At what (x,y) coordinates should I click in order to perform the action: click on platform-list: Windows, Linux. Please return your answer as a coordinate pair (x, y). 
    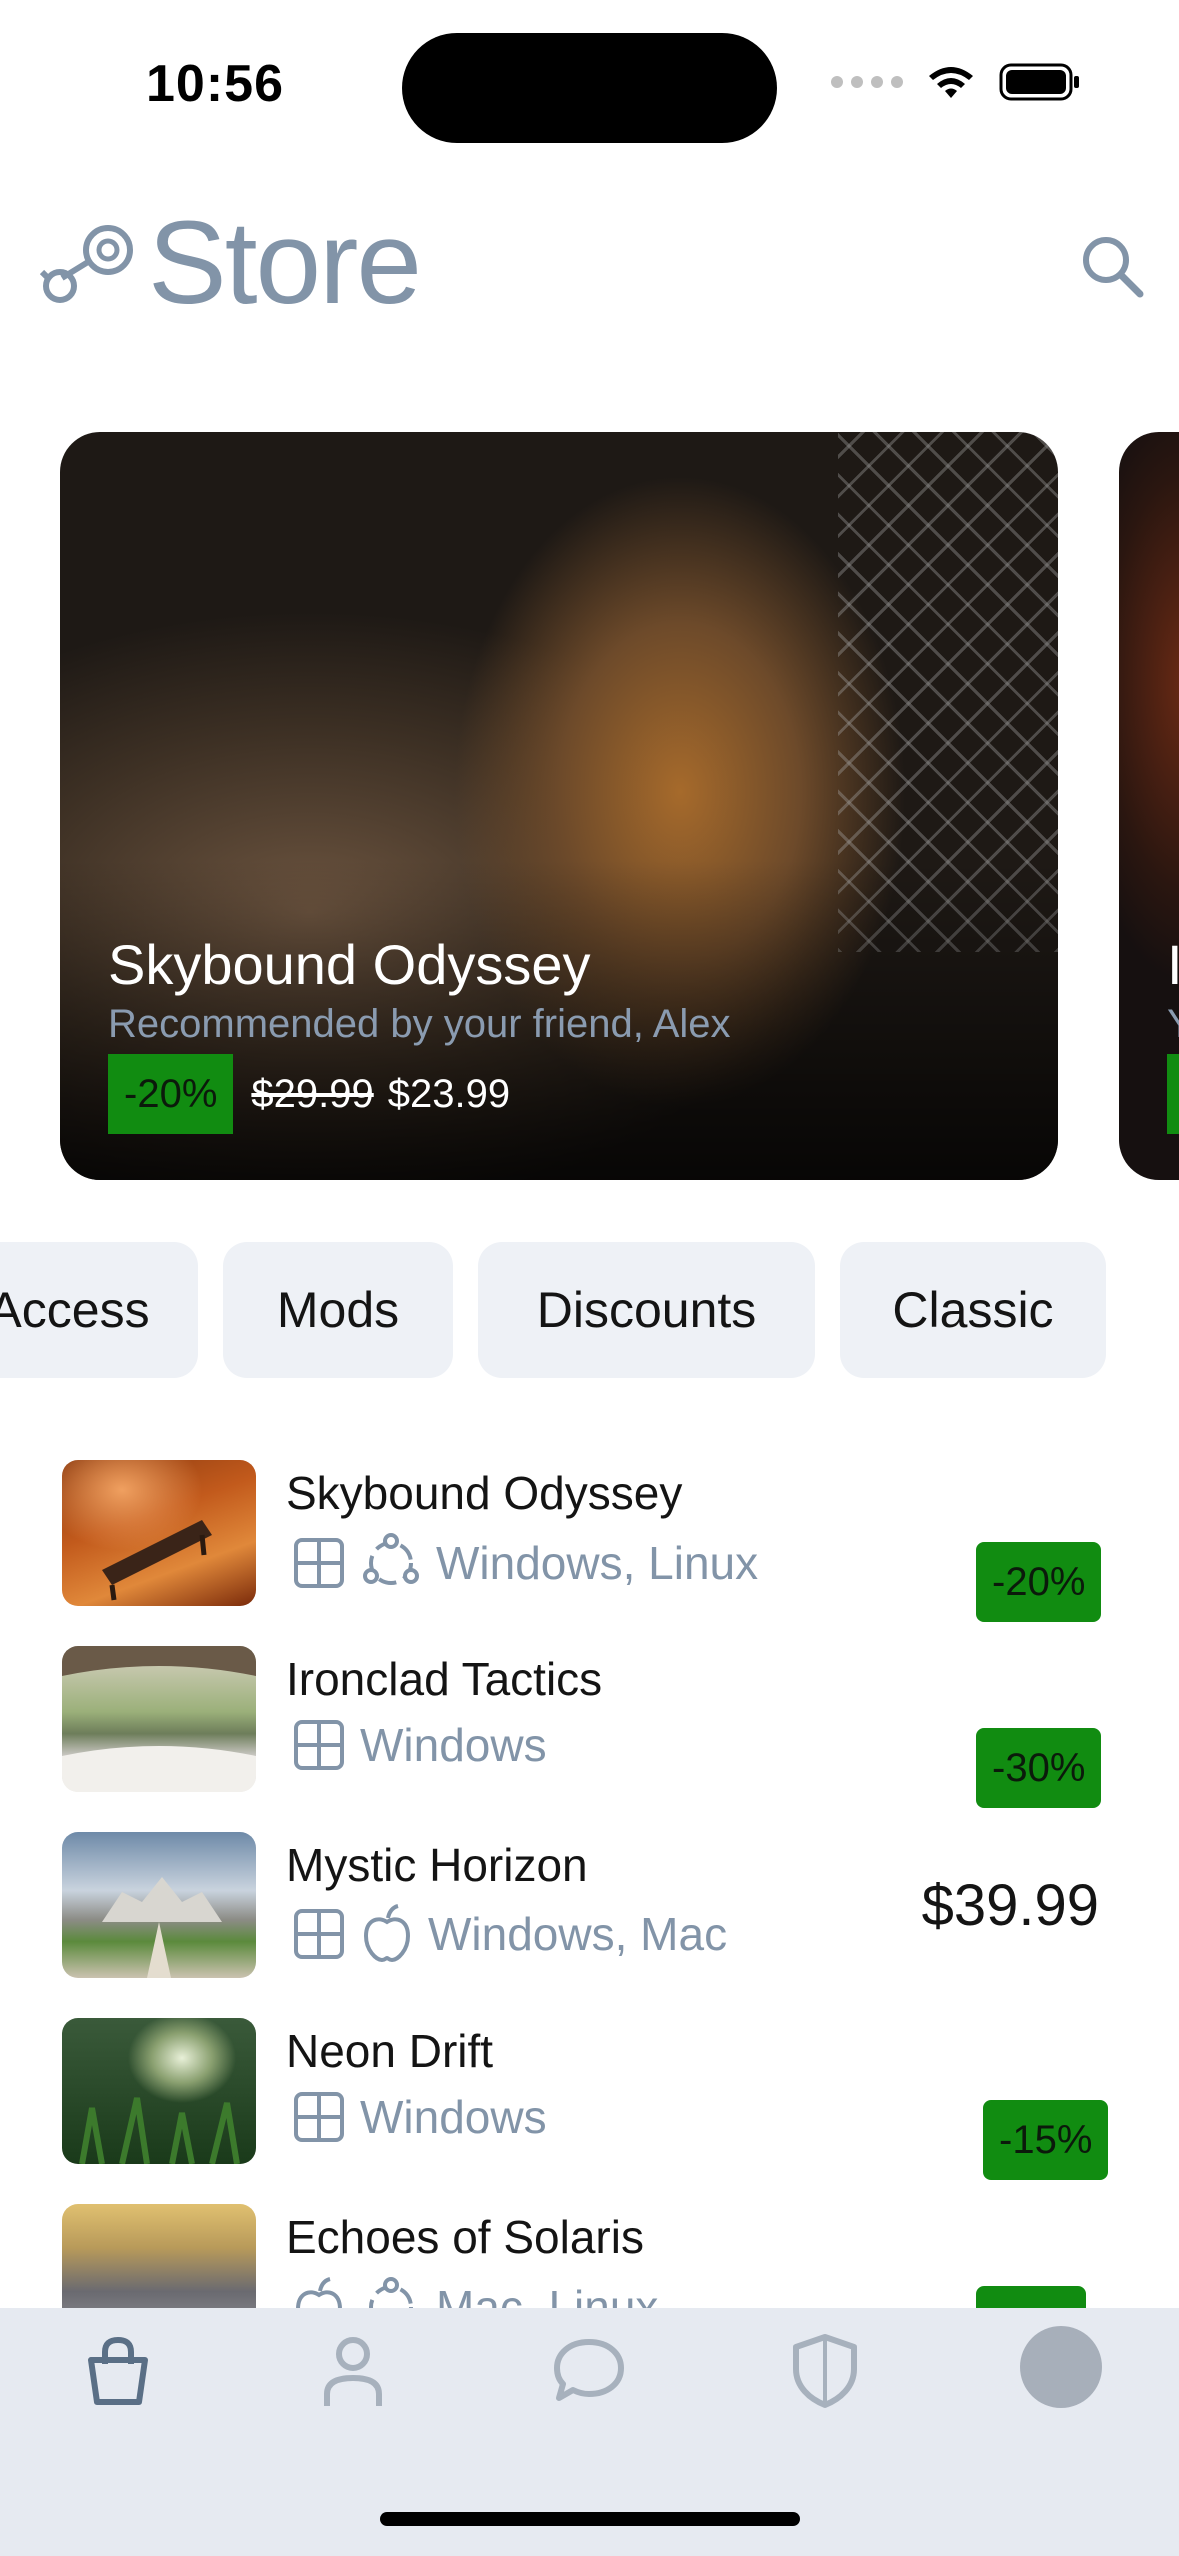
    Looking at the image, I should click on (525, 1563).